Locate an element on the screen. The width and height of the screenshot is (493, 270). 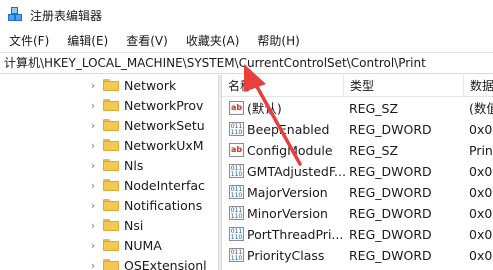
tree-item: › Network is located at coordinates (109, 85).